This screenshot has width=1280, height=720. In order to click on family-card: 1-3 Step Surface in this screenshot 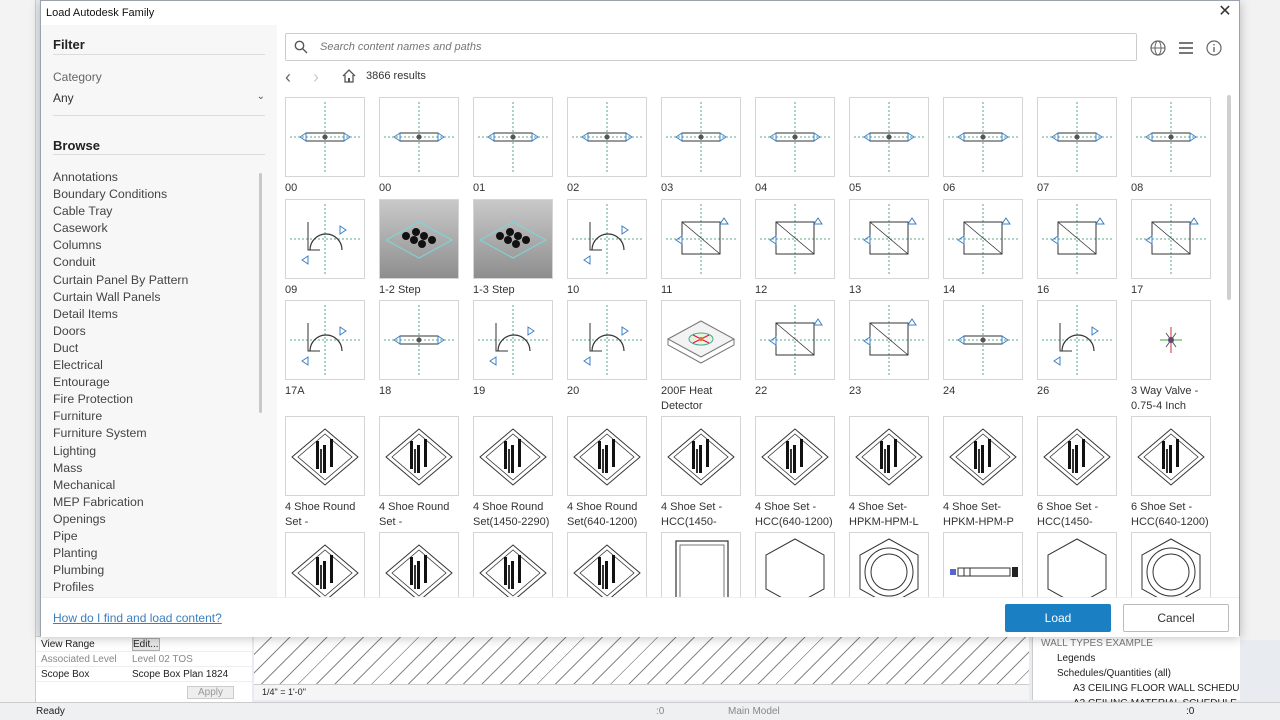, I will do `click(513, 256)`.